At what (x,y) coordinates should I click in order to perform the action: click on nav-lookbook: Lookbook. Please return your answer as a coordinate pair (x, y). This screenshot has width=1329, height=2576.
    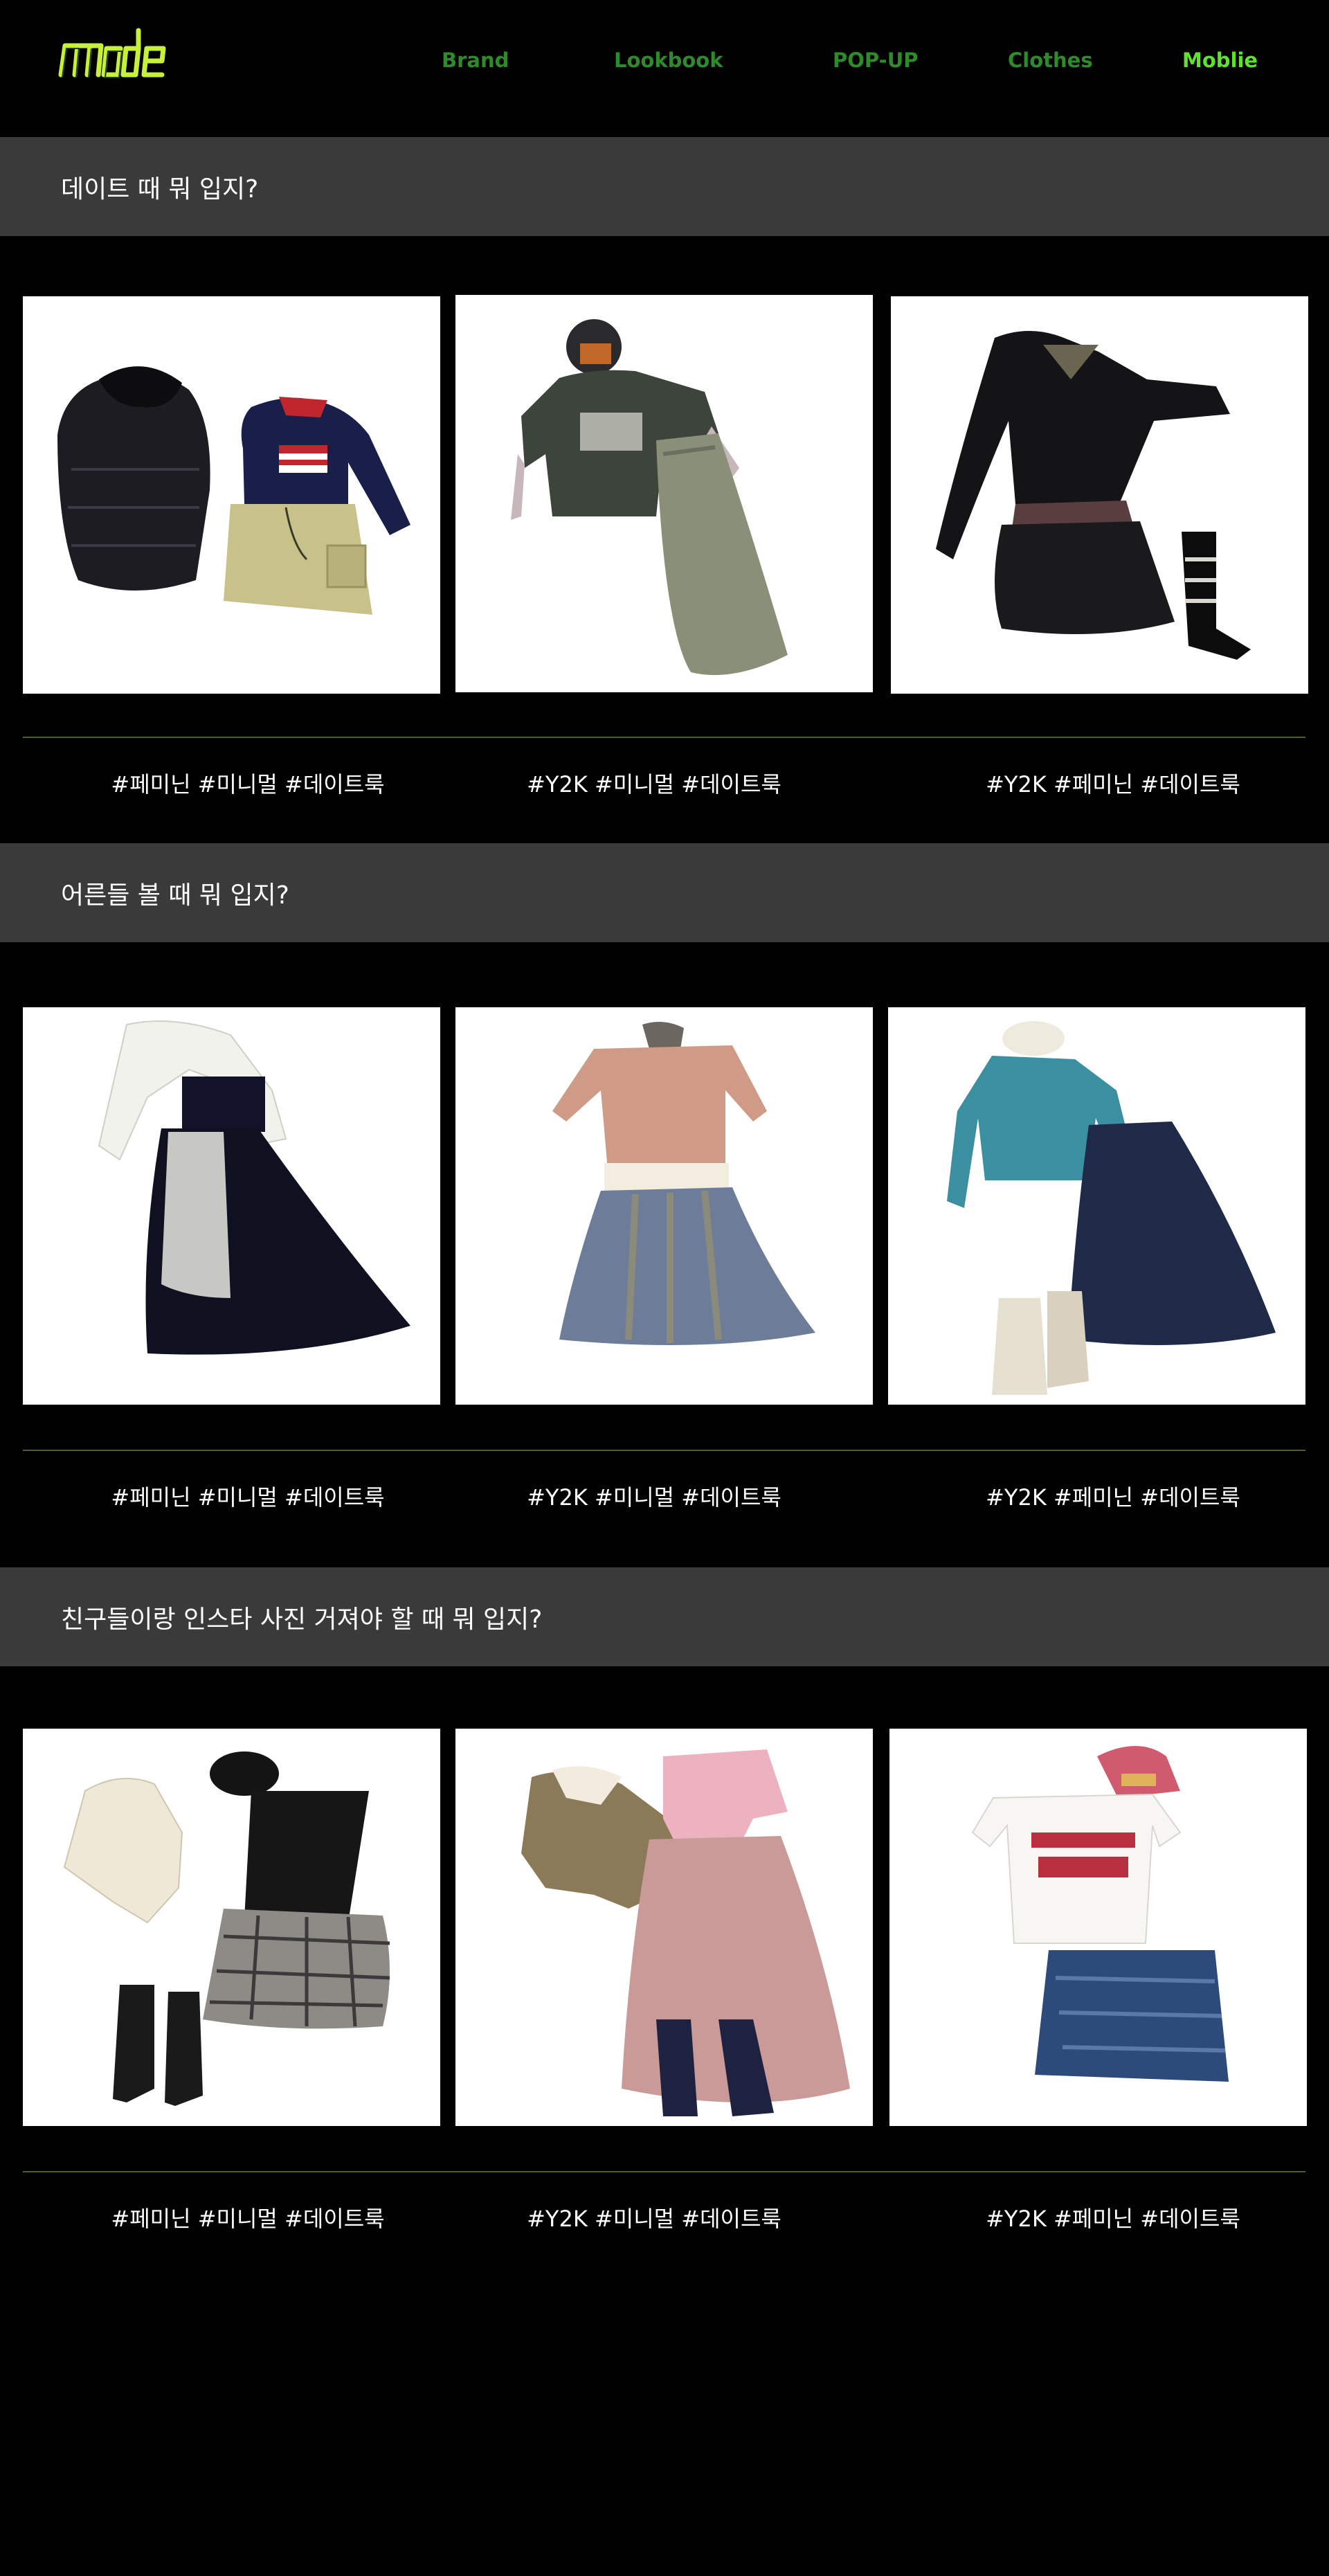
    Looking at the image, I should click on (668, 60).